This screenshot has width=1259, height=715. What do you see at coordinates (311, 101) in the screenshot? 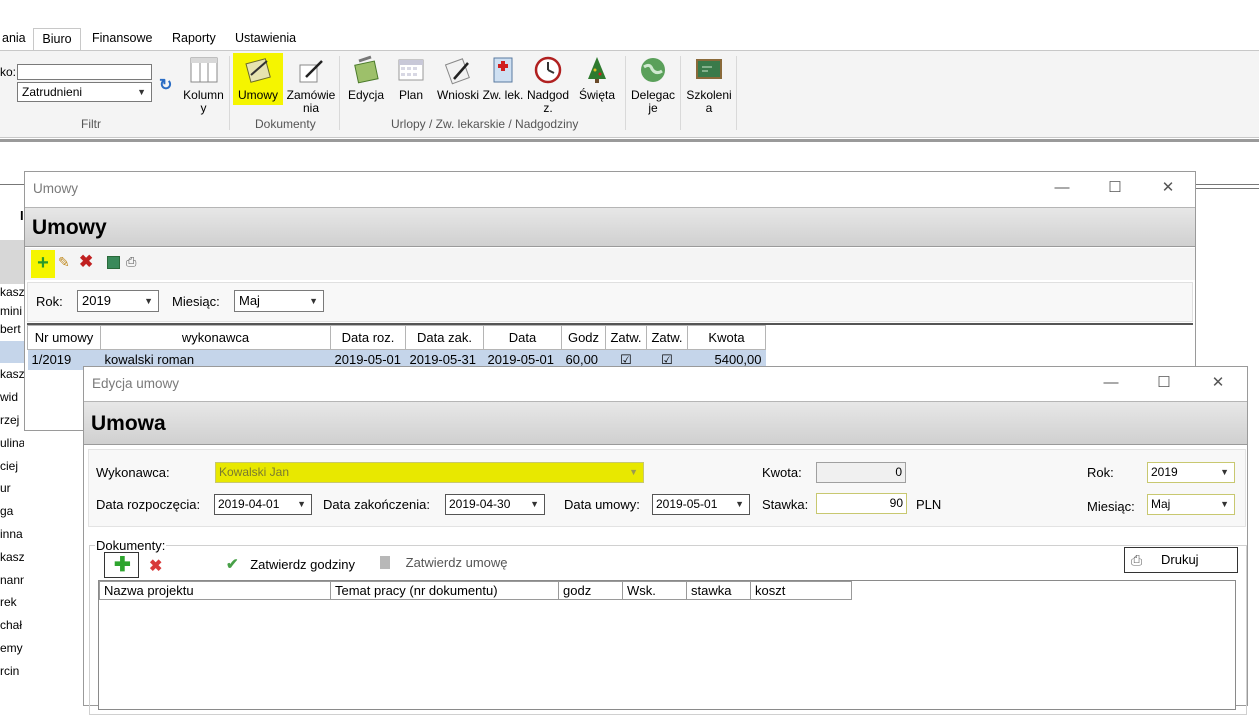
I see `zamowienia-label: Zamówie nia` at bounding box center [311, 101].